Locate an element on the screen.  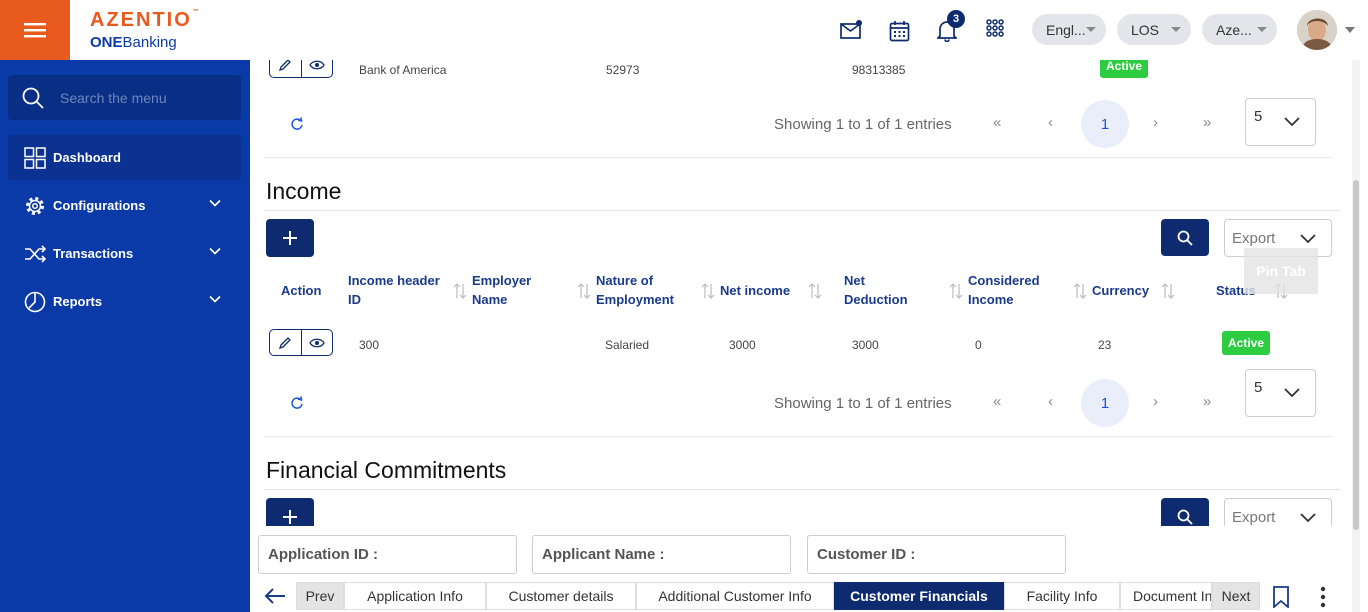
cell-text: 52973 is located at coordinates (623, 70).